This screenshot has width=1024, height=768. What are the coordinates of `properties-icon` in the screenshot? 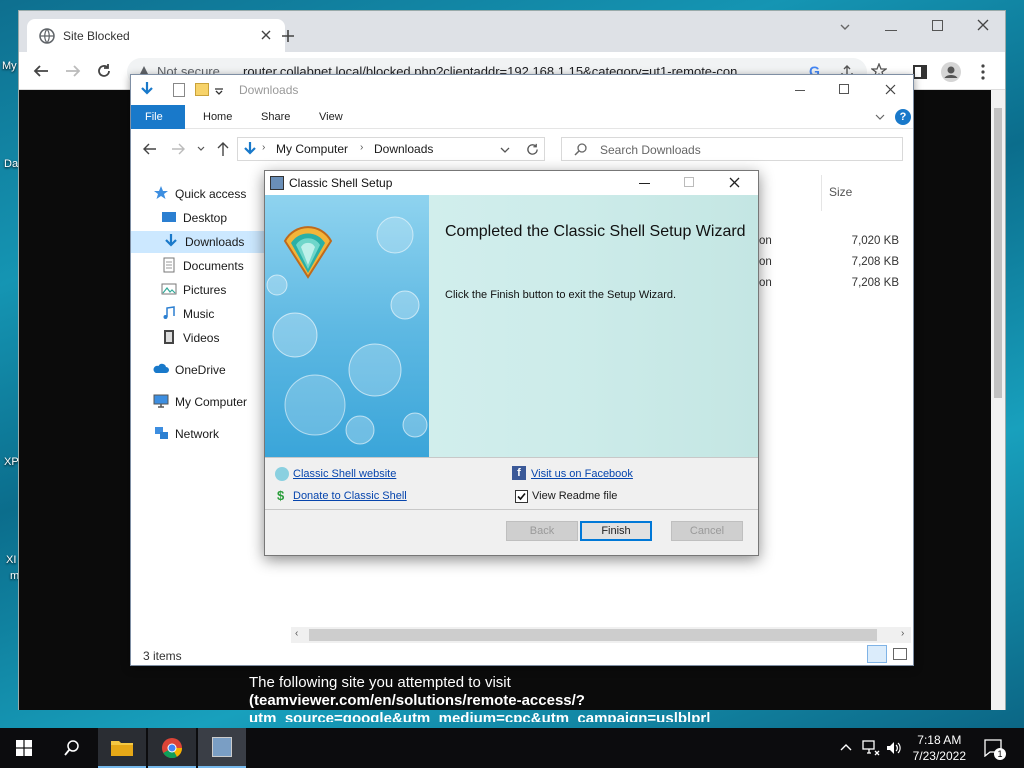 It's located at (179, 90).